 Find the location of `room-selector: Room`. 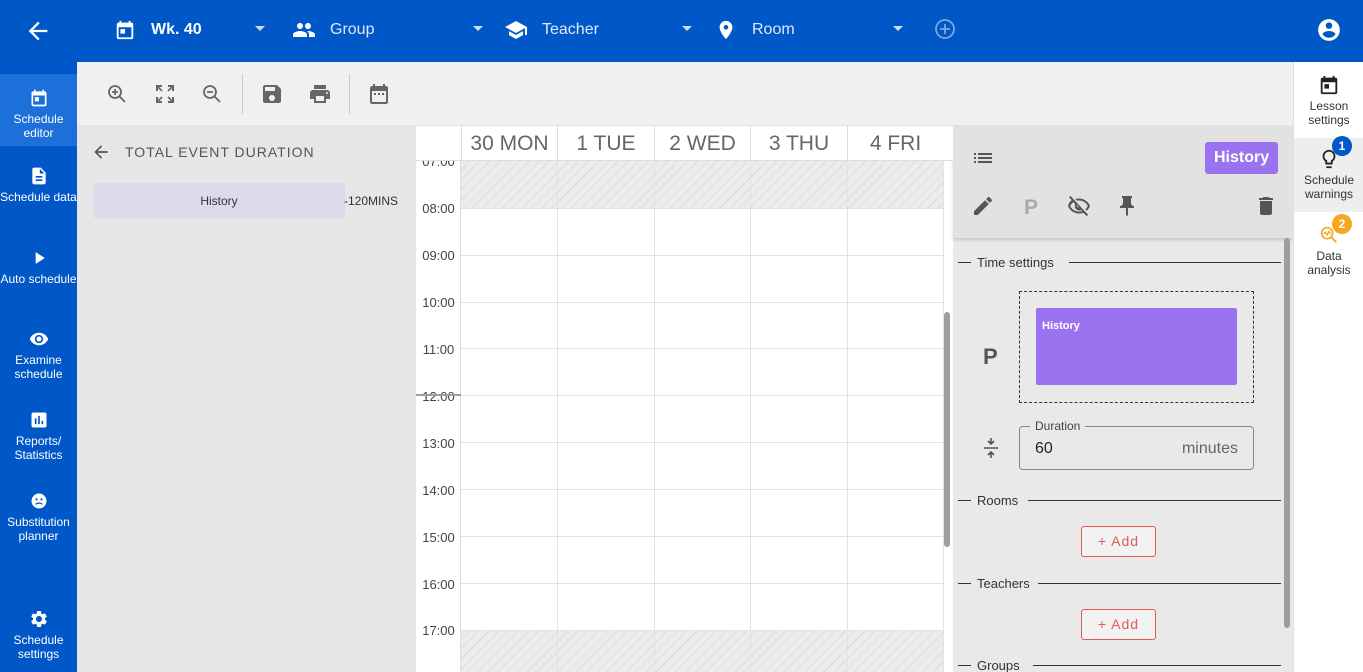

room-selector: Room is located at coordinates (812, 30).